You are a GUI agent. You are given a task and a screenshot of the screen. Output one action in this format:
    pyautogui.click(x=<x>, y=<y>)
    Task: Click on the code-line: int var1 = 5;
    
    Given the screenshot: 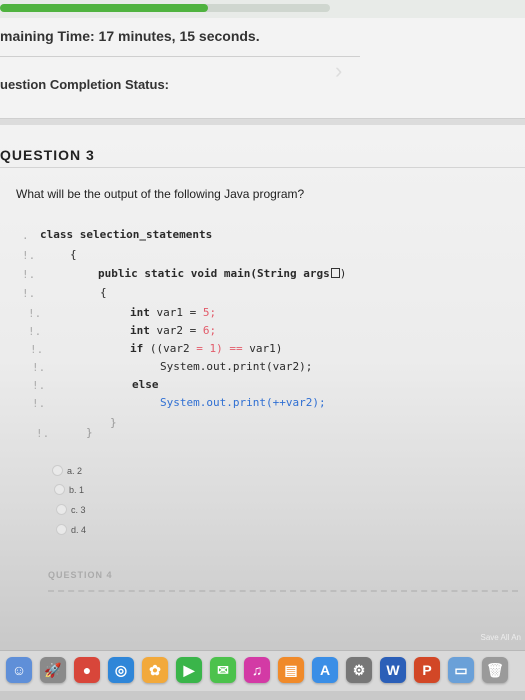 What is the action you would take?
    pyautogui.click(x=173, y=312)
    